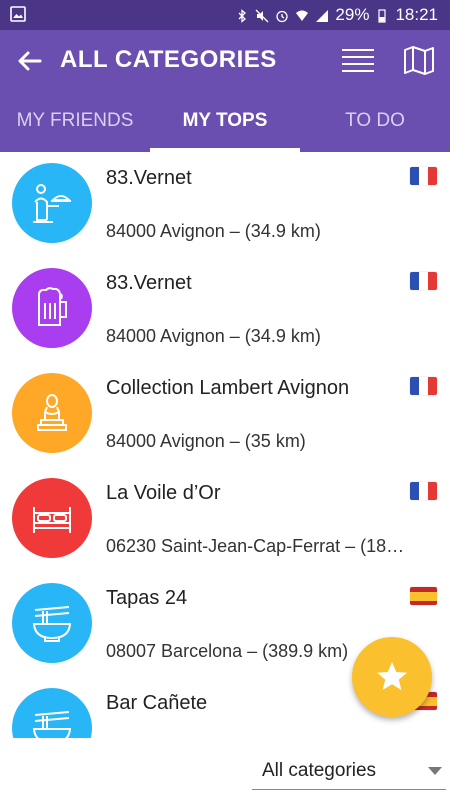 The width and height of the screenshot is (450, 800). What do you see at coordinates (168, 59) in the screenshot?
I see `page-title: ALL CATEGORIES` at bounding box center [168, 59].